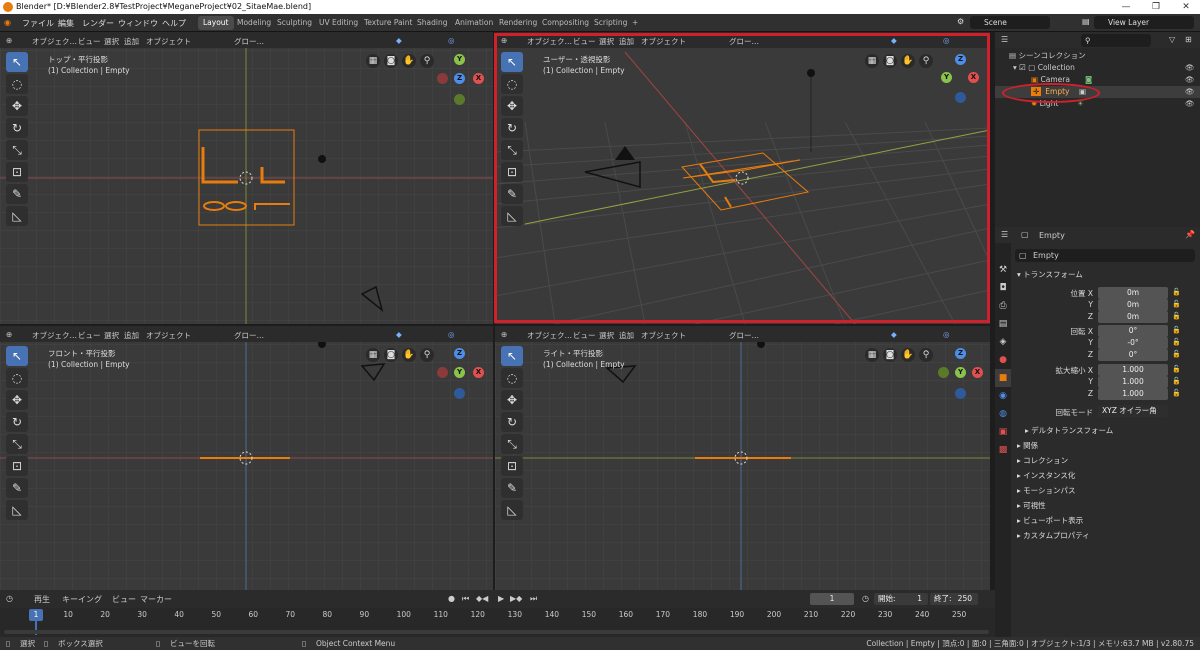  I want to click on new-collection-icon: ⊞, so click(1188, 39).